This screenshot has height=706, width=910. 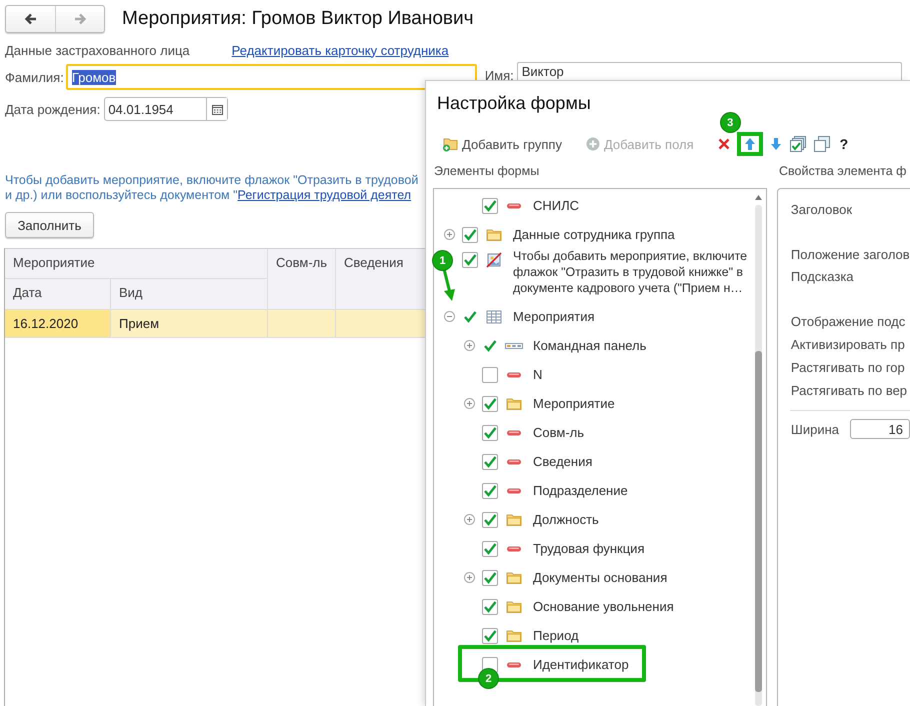 What do you see at coordinates (189, 324) in the screenshot?
I see `table-cell: Прием` at bounding box center [189, 324].